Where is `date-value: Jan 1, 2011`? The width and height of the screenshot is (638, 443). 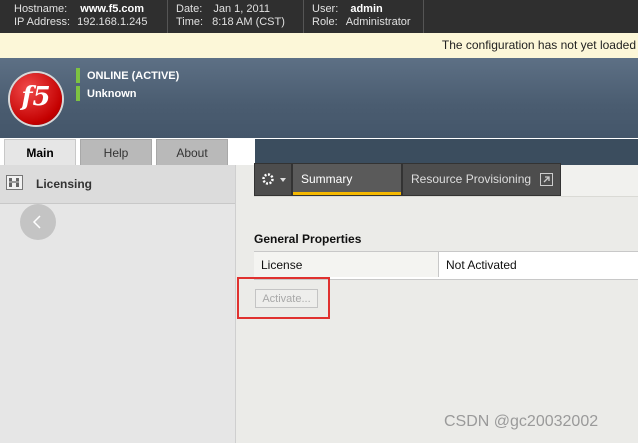
date-value: Jan 1, 2011 is located at coordinates (242, 9).